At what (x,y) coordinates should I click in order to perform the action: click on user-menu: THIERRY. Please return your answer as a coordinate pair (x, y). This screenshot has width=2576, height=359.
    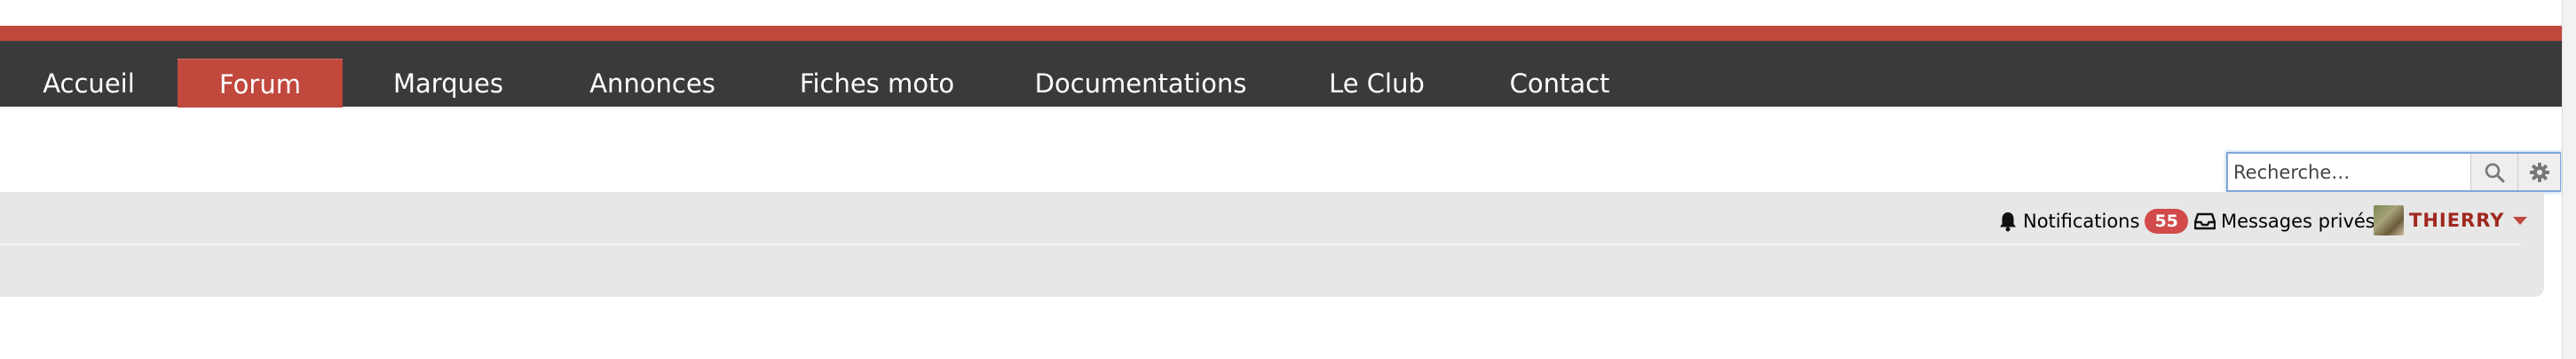
    Looking at the image, I should click on (2451, 220).